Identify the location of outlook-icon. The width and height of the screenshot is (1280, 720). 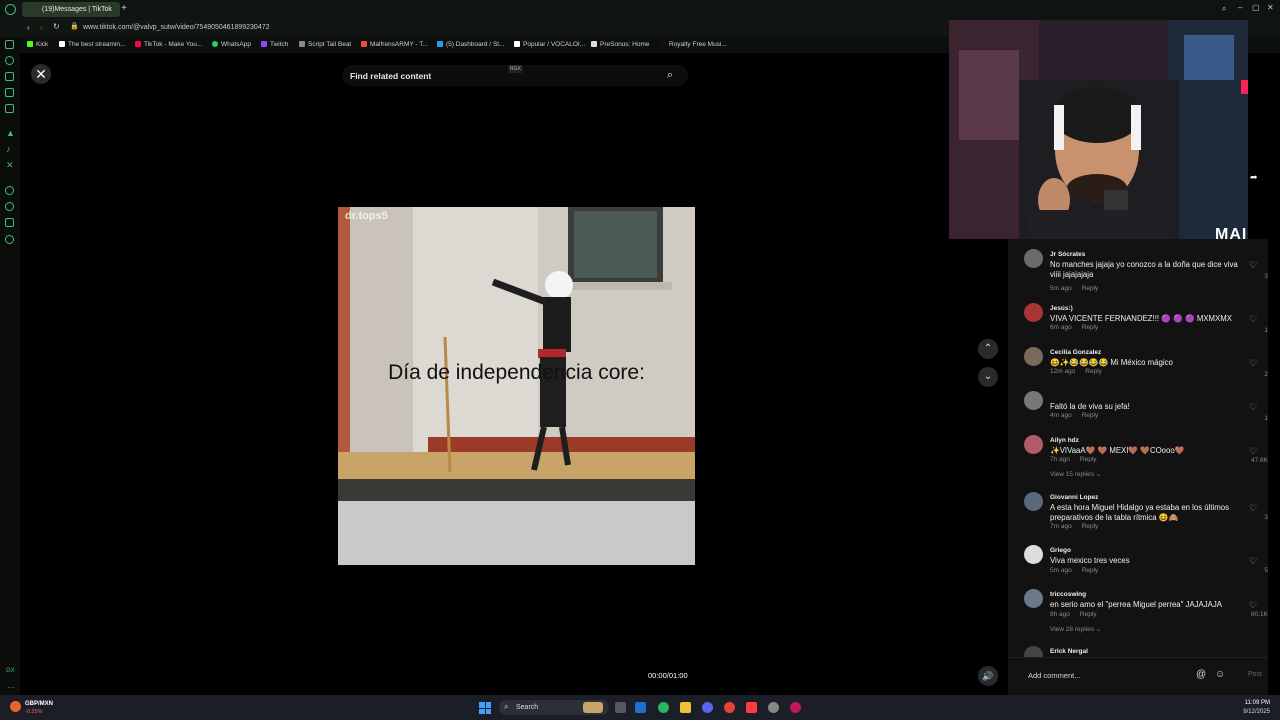
(640, 707).